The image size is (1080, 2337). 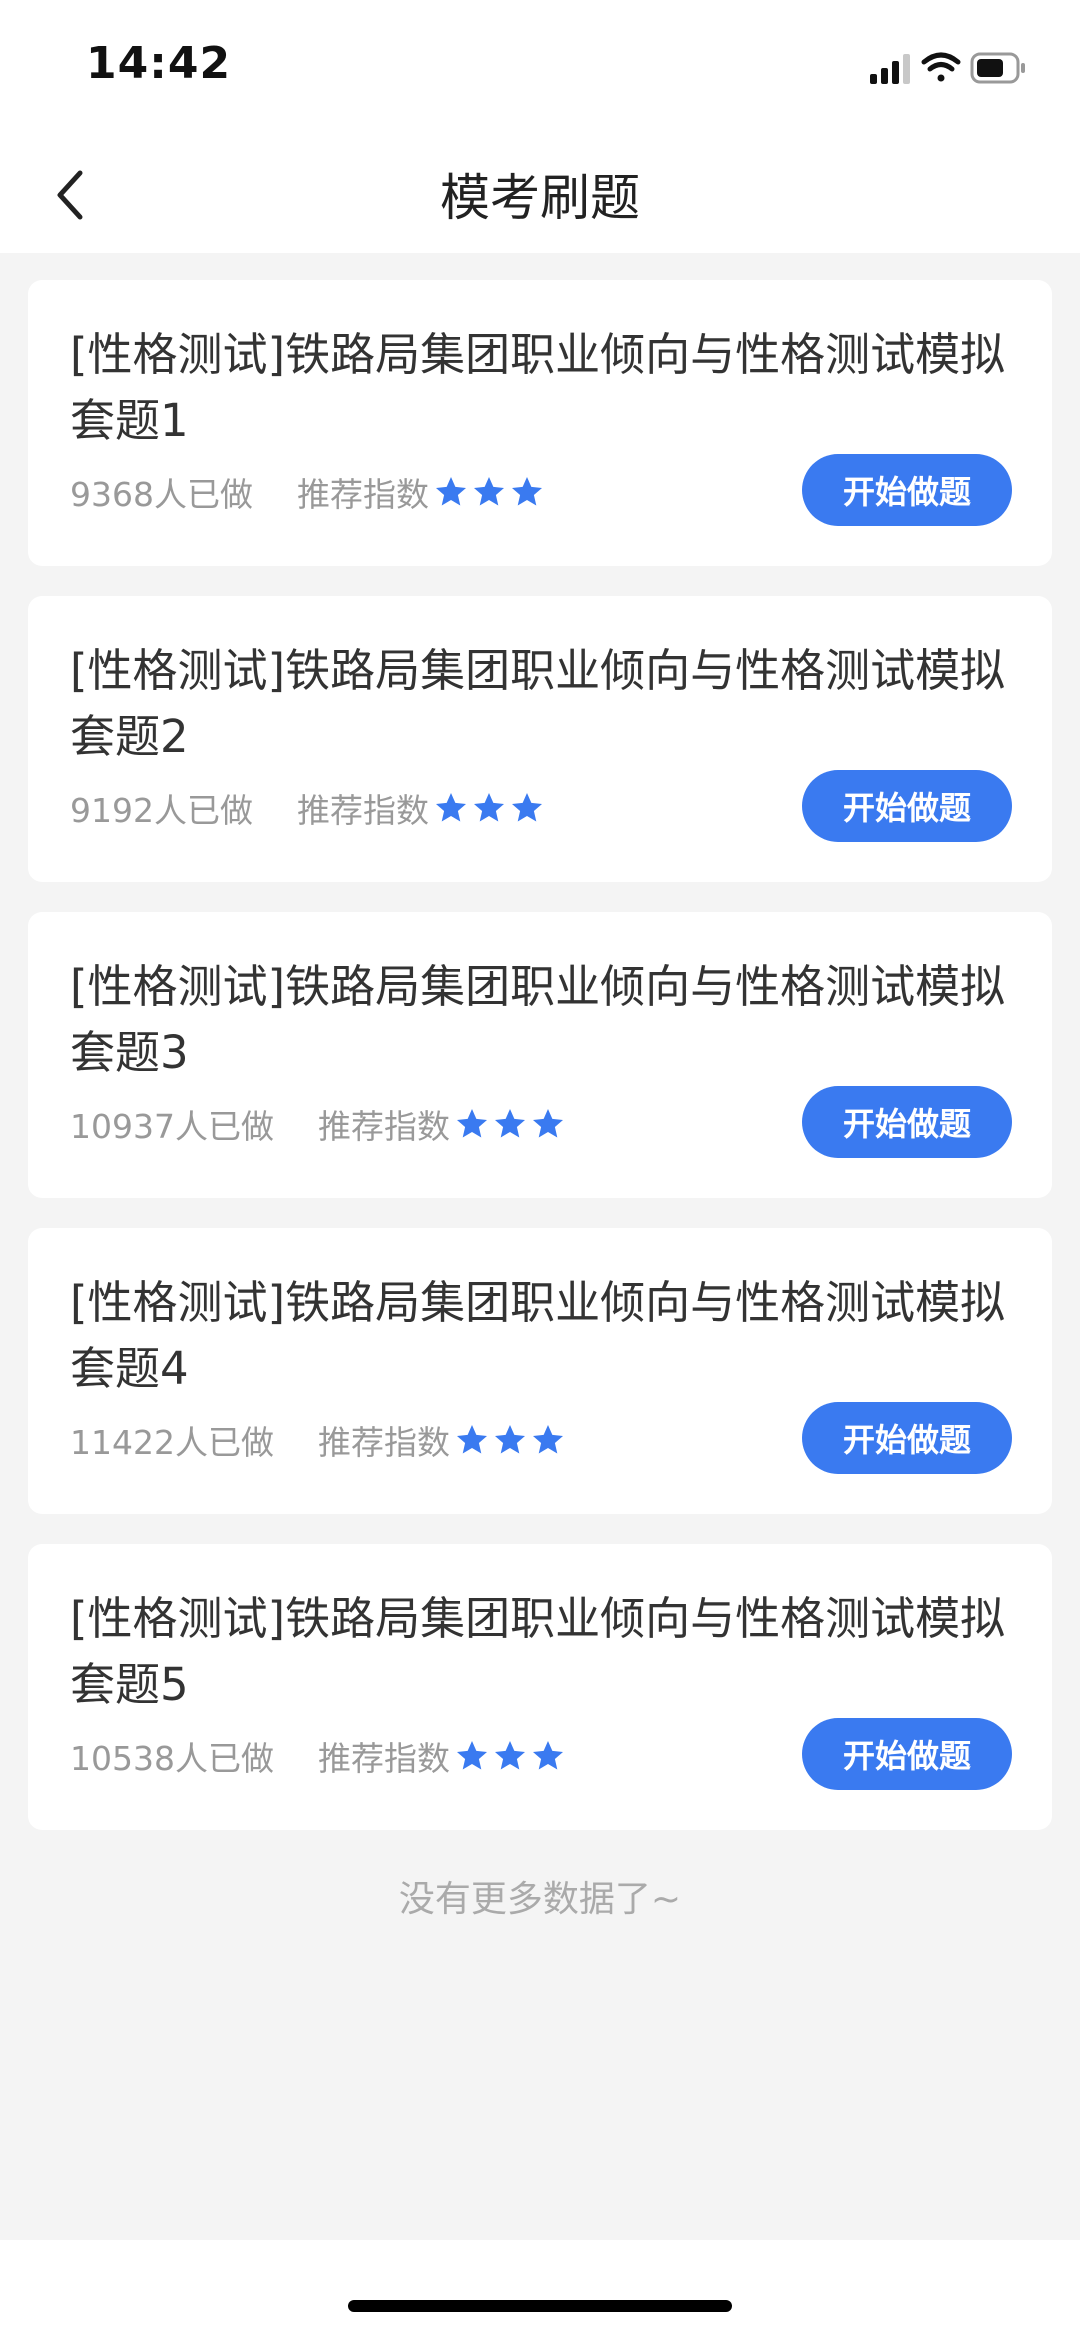 I want to click on exam-title: [性格测试]铁路局集团职业倾向与性格测试模拟套题4, so click(x=538, y=1335).